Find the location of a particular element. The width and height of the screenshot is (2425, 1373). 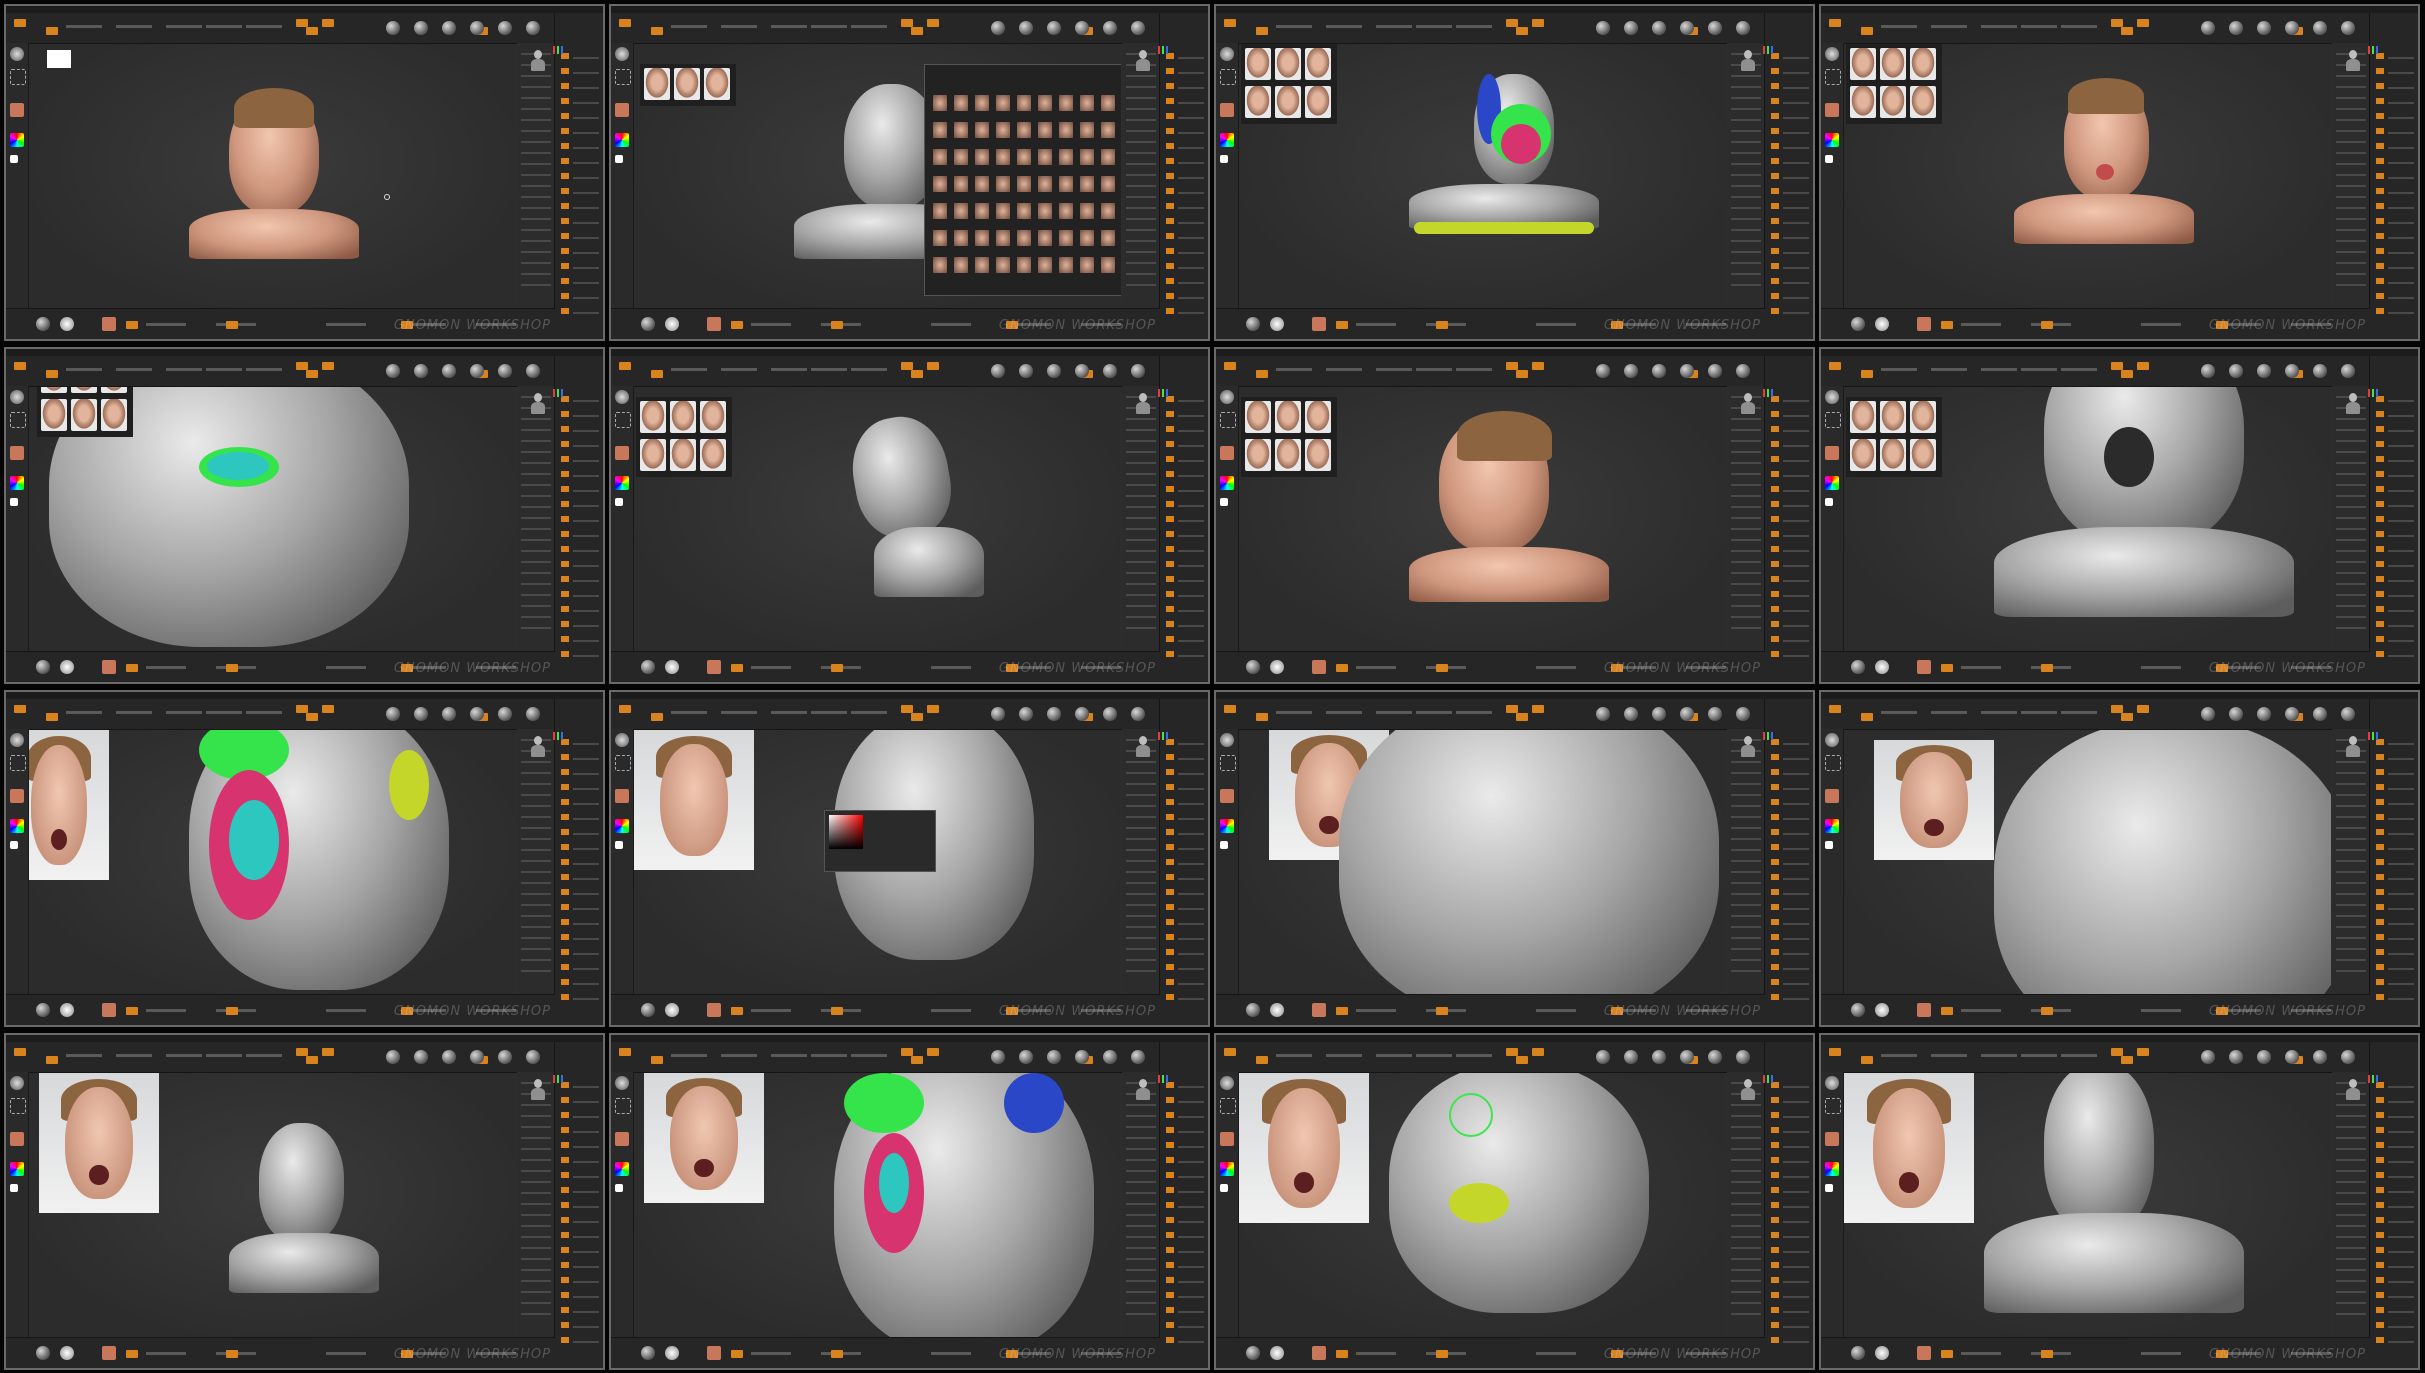

stroke-icon is located at coordinates (1228, 1106).